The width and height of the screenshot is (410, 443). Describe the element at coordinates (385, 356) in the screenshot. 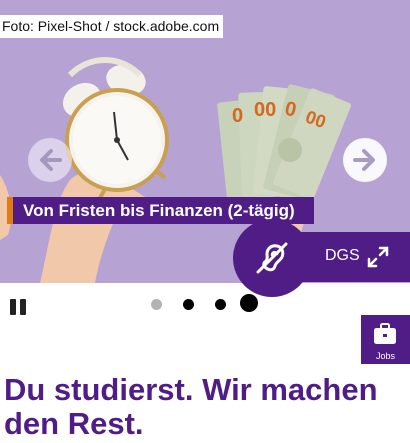

I see `jobs-label: Jobs` at that location.